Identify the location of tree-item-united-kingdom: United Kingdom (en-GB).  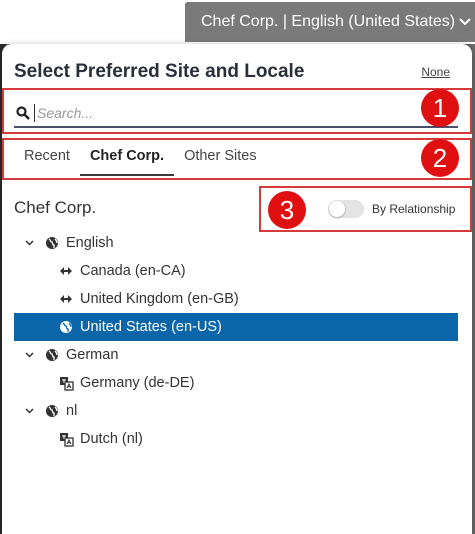
(236, 299).